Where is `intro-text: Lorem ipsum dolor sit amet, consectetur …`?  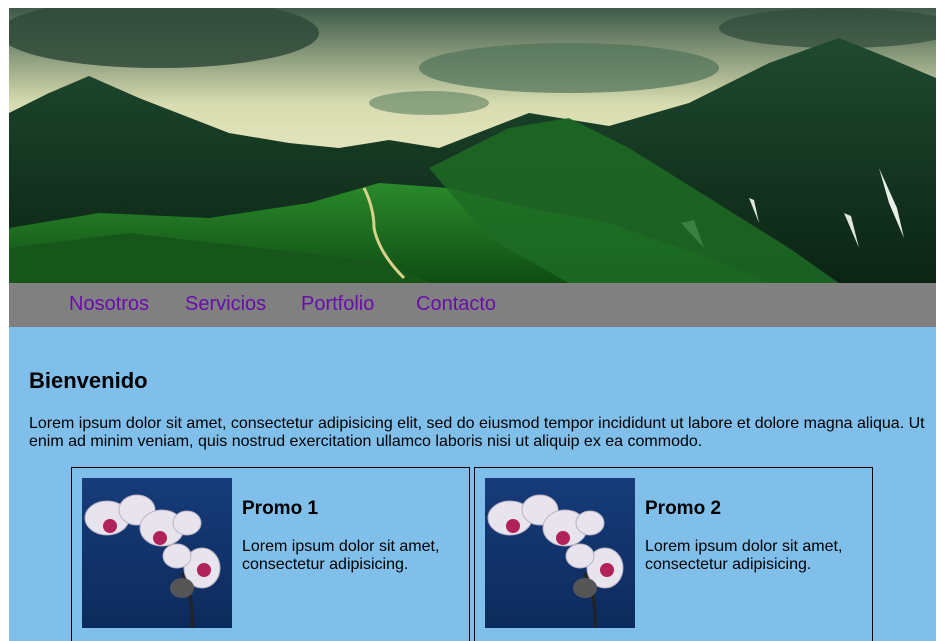
intro-text: Lorem ipsum dolor sit amet, consectetur … is located at coordinates (477, 432).